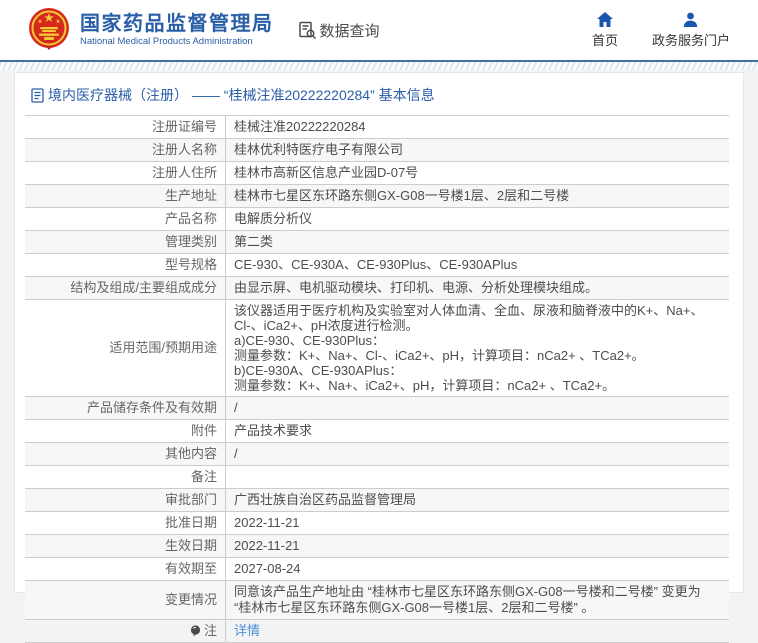  I want to click on row-value: 桂林优利特医疗电子有限公司, so click(477, 150).